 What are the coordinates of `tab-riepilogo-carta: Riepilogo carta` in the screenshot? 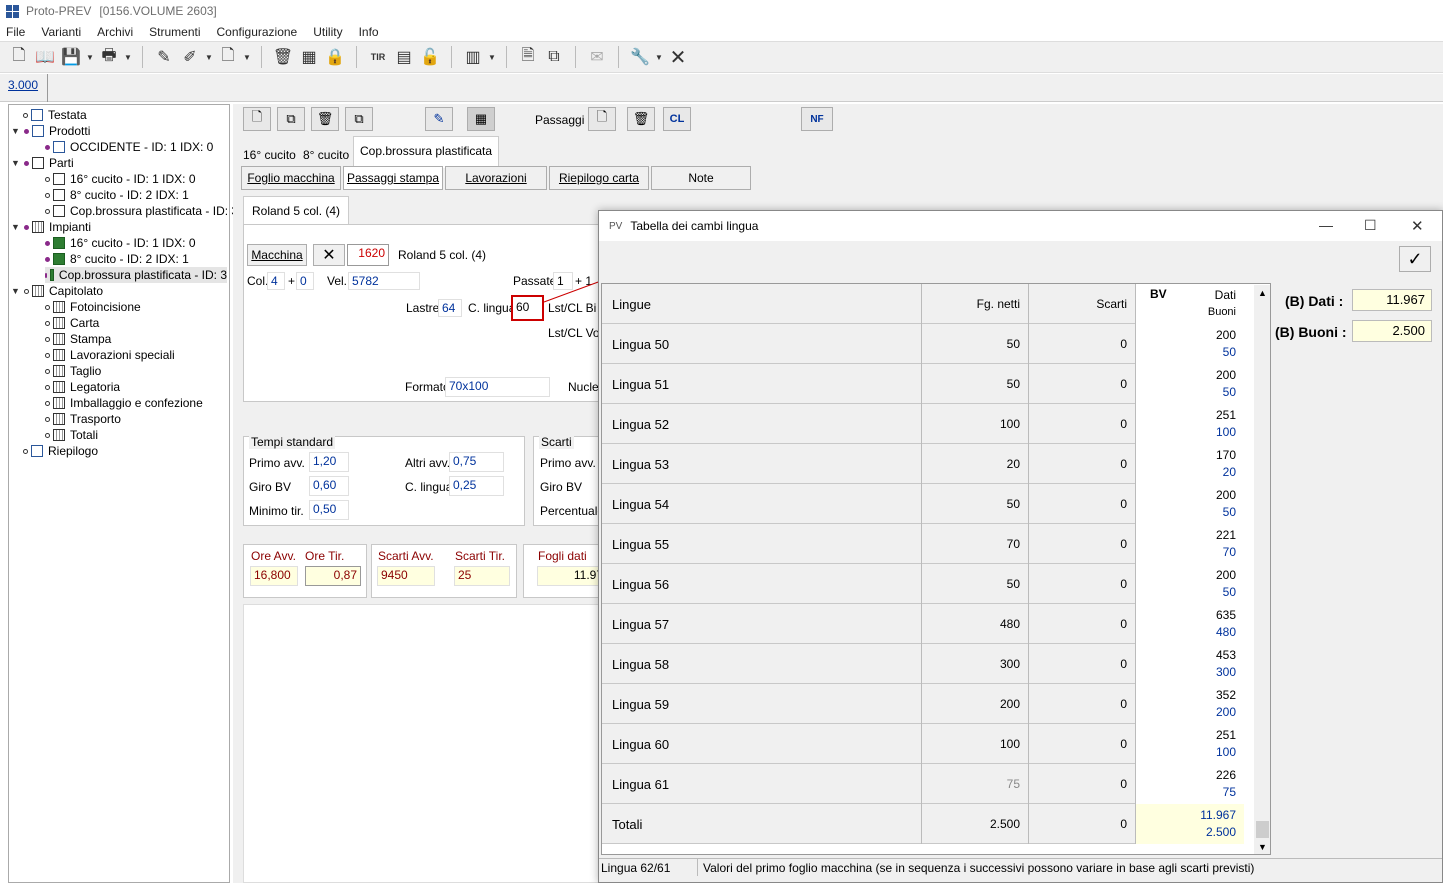 It's located at (599, 178).